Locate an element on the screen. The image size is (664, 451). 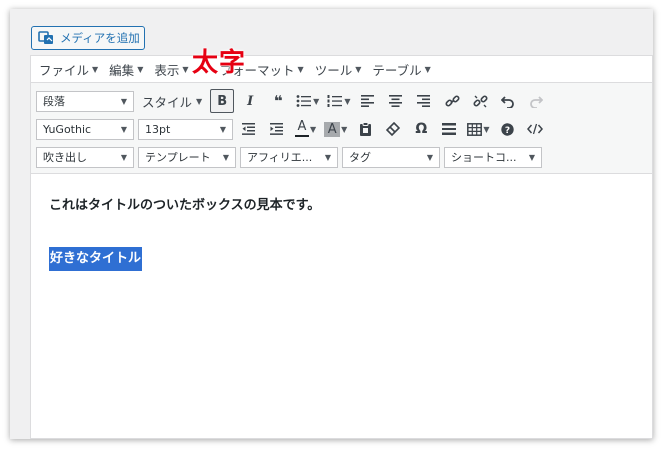
code-icon is located at coordinates (535, 129).